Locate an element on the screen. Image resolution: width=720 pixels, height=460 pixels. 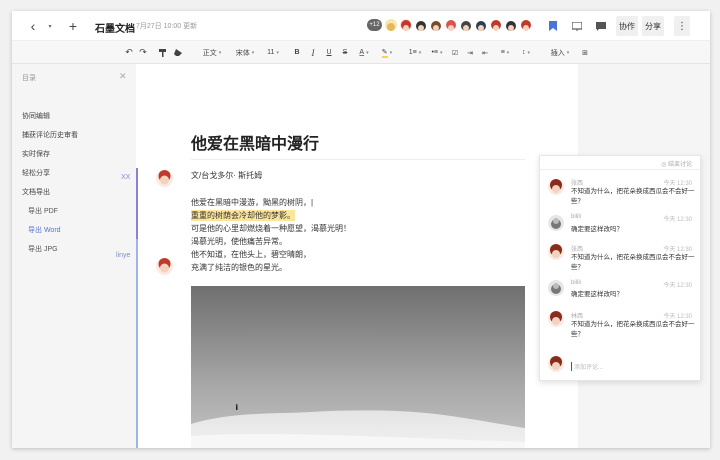
toc-item: 协同编辑 is located at coordinates (36, 116).